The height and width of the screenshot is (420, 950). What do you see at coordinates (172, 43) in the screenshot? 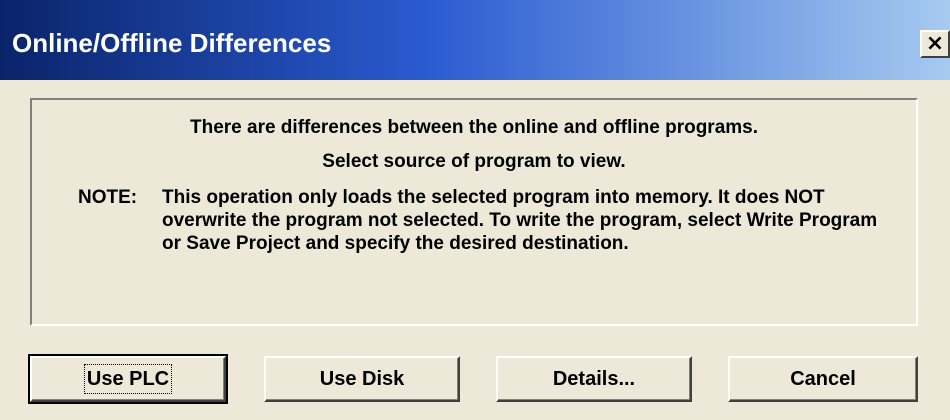
I see `dialog-title: Online/Offline Differences` at bounding box center [172, 43].